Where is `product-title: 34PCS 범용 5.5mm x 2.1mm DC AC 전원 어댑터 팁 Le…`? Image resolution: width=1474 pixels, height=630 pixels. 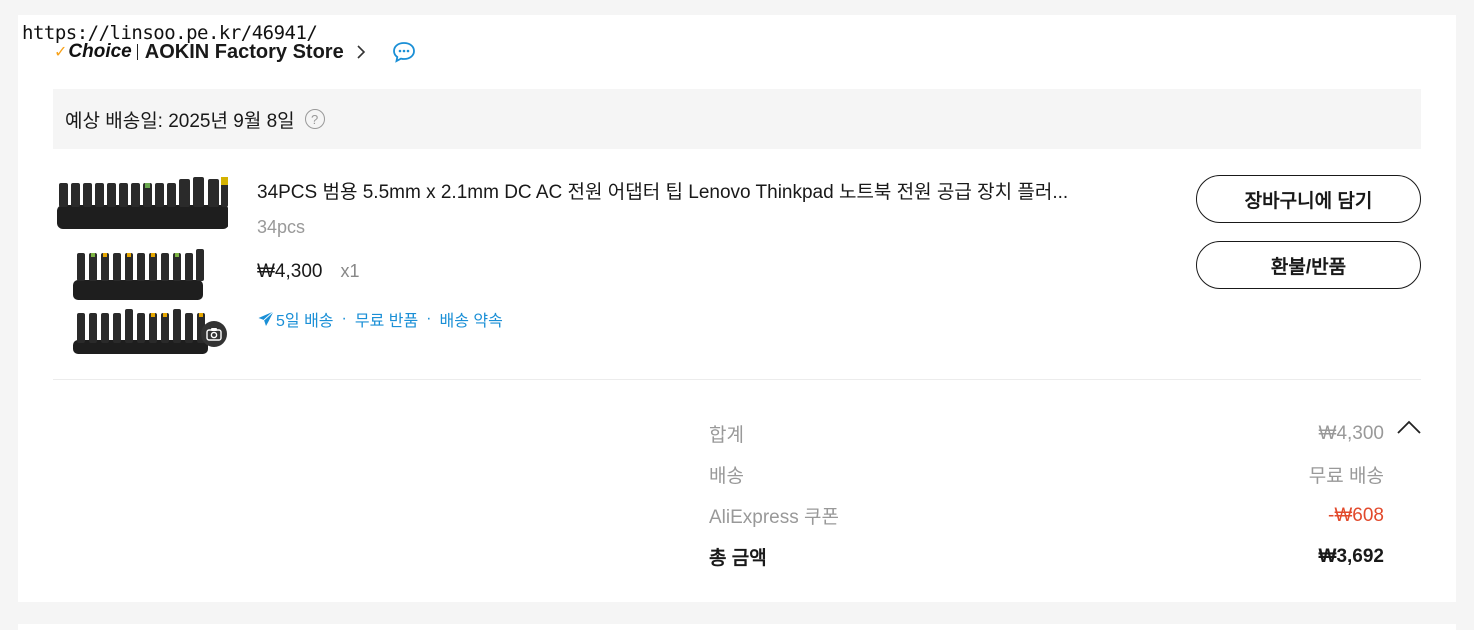 product-title: 34PCS 범용 5.5mm x 2.1mm DC AC 전원 어댑터 팁 Le… is located at coordinates (702, 190).